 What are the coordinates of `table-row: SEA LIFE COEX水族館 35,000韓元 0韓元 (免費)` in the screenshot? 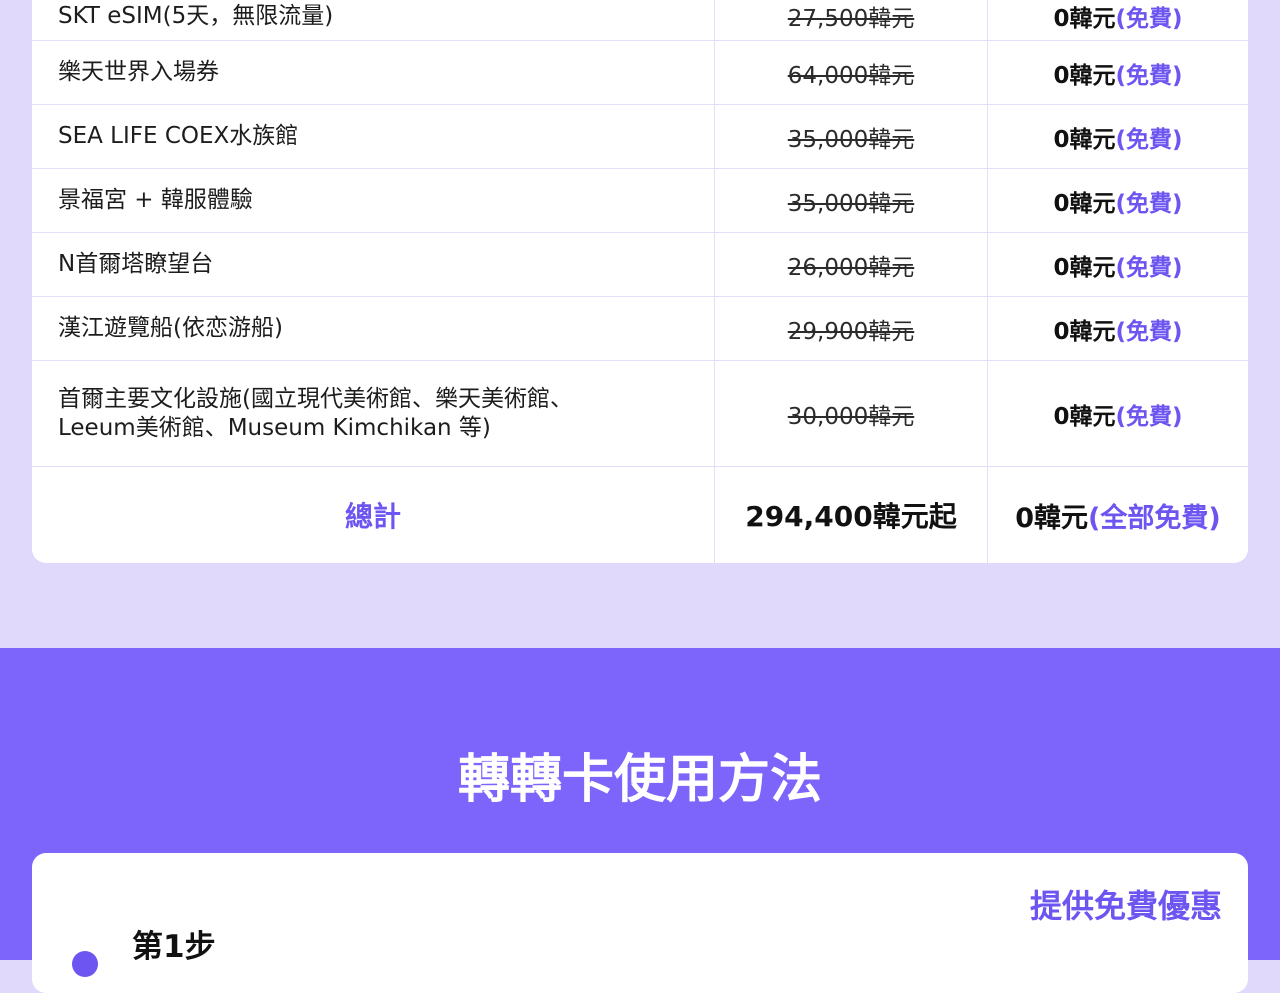 It's located at (640, 137).